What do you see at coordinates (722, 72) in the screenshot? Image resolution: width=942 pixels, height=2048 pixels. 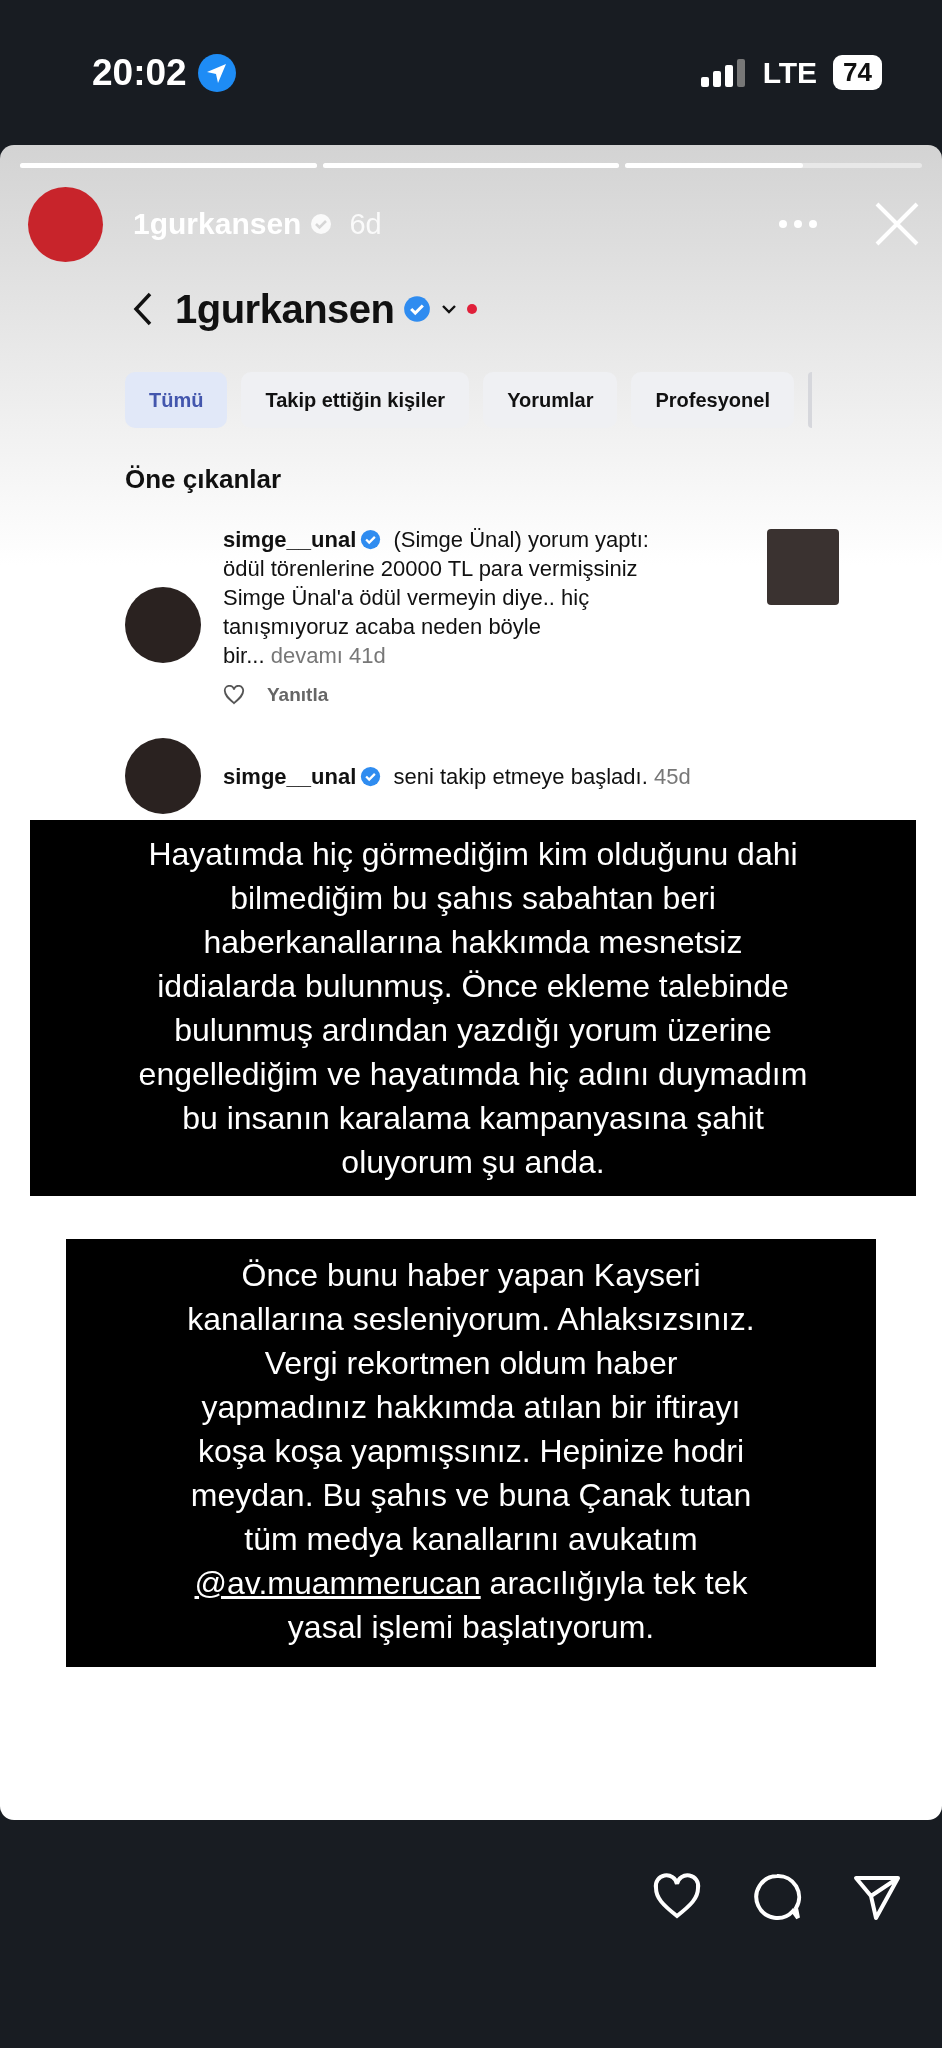 I see `signal-icon` at bounding box center [722, 72].